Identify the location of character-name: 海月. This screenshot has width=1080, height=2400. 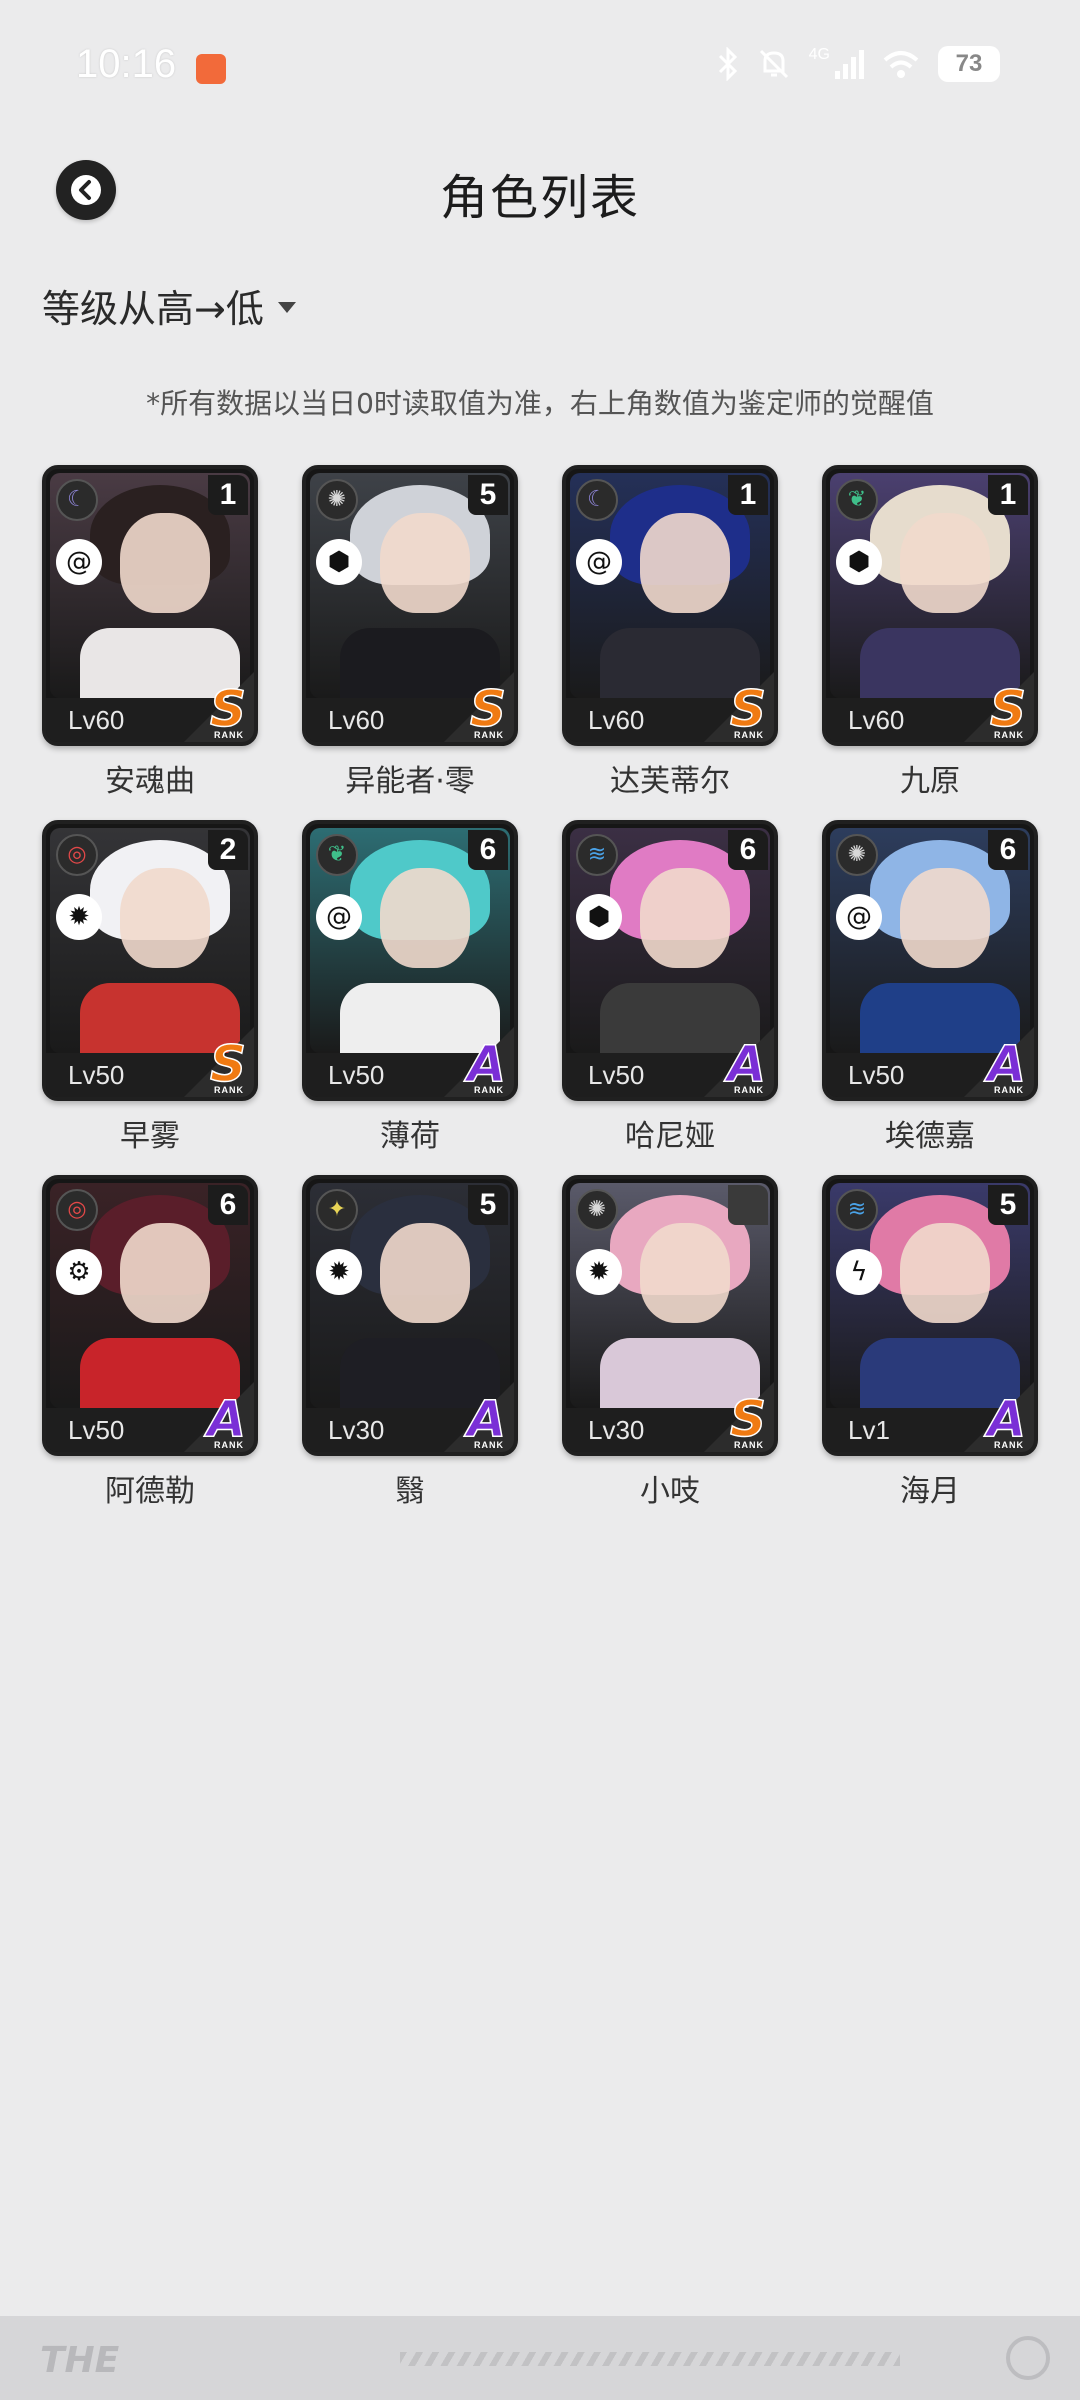
(930, 1491).